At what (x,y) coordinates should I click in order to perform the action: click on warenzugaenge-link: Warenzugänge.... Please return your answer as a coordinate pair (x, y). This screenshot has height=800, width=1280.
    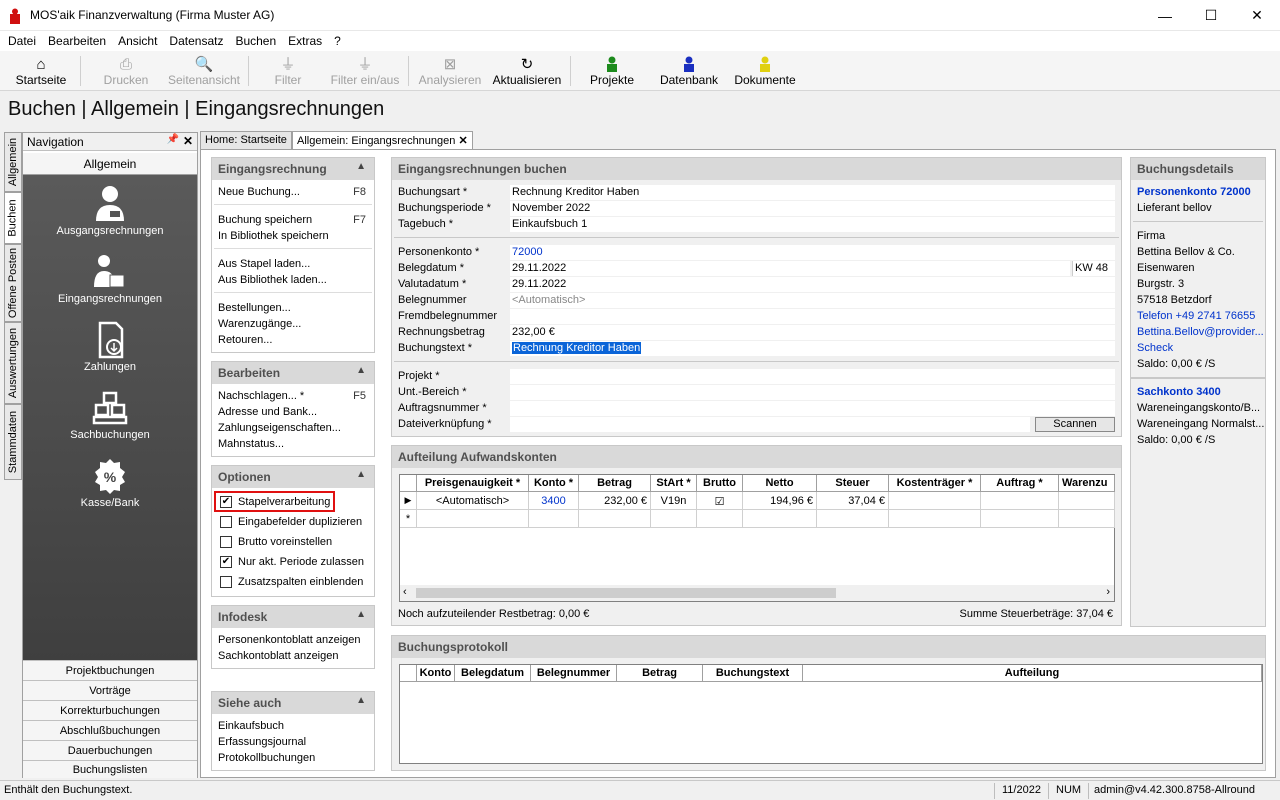
    Looking at the image, I should click on (259, 324).